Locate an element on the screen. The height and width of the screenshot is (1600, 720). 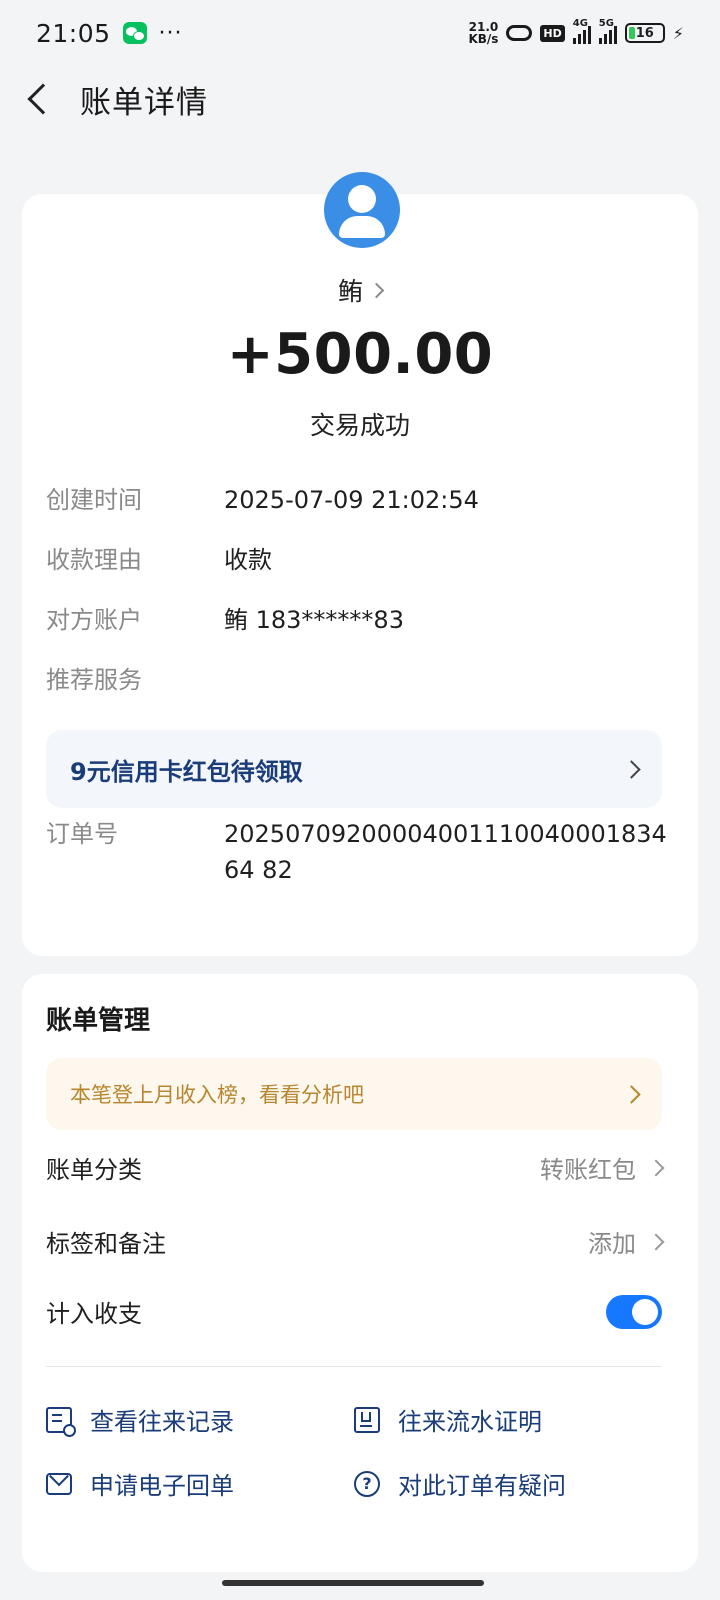
clock: 21:05 is located at coordinates (73, 33).